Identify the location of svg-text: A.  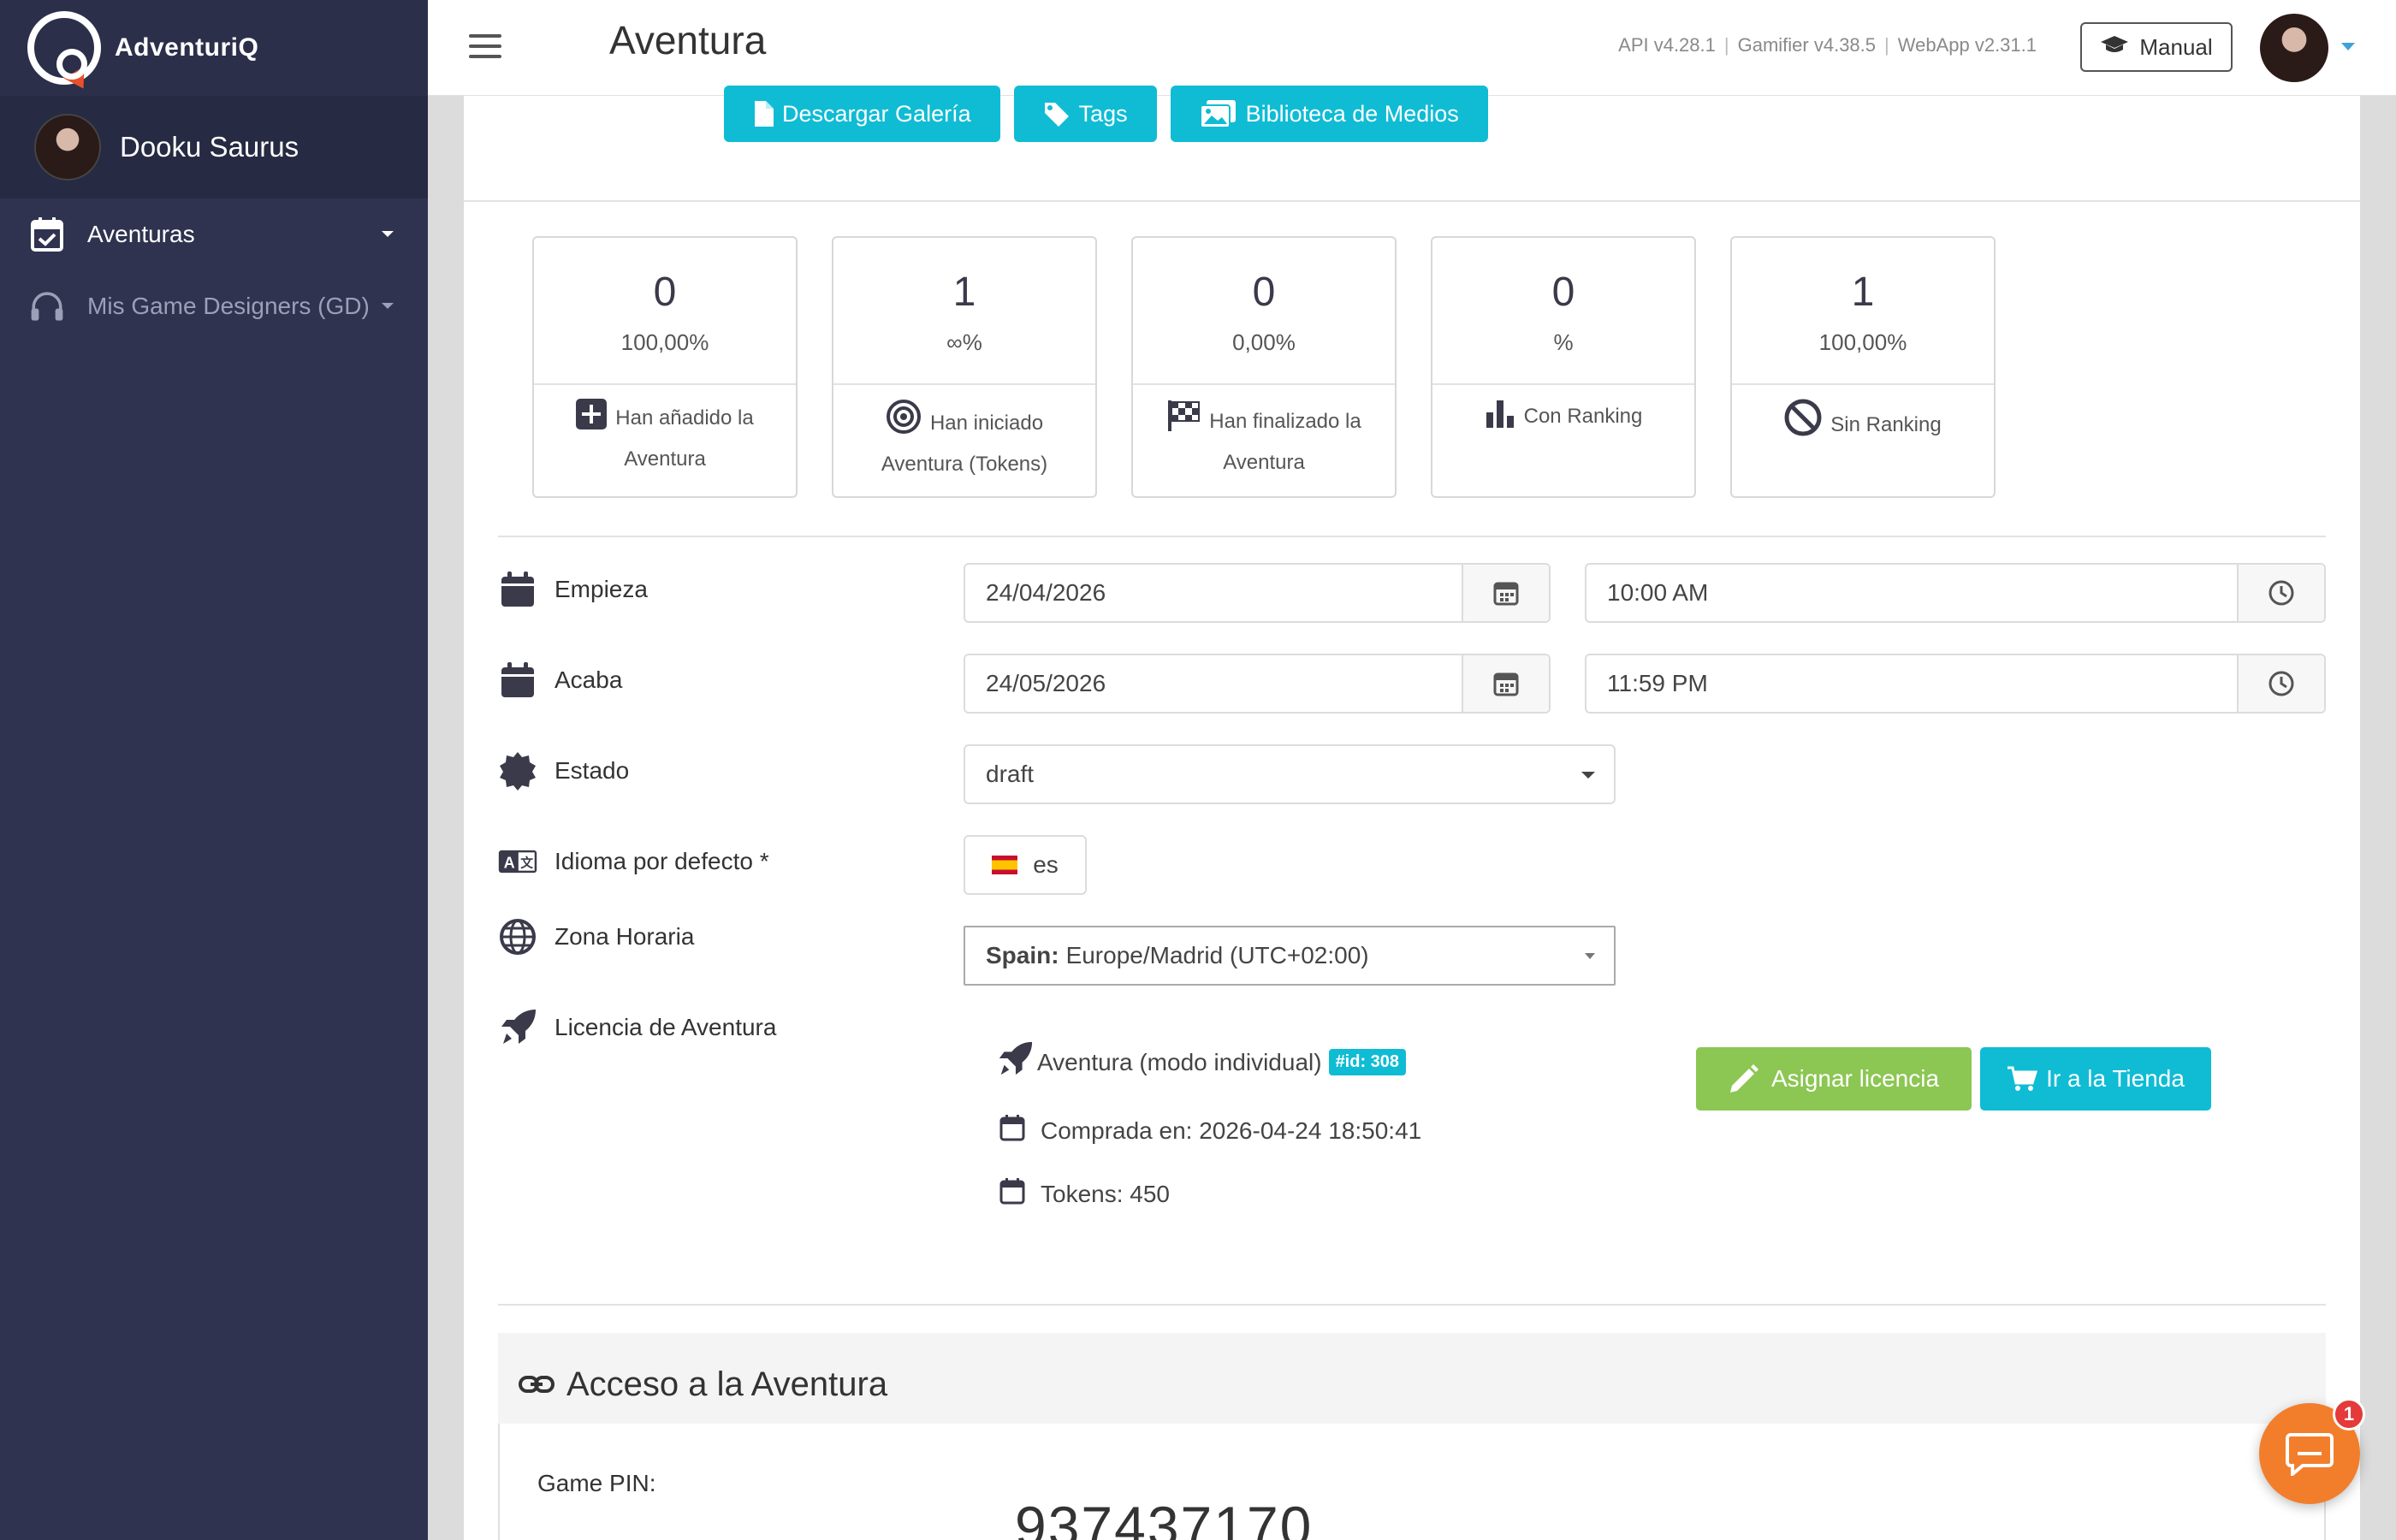
(510, 862).